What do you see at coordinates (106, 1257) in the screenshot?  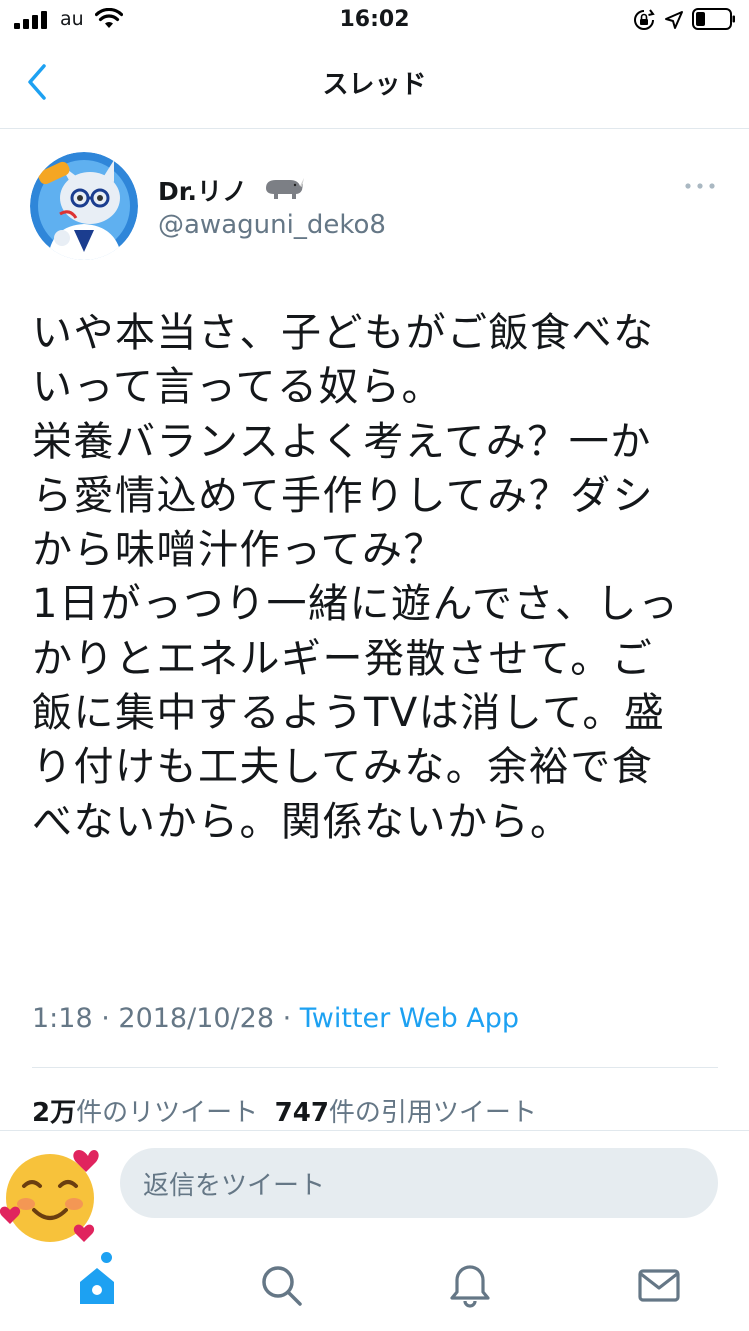 I see `home-notification-dot` at bounding box center [106, 1257].